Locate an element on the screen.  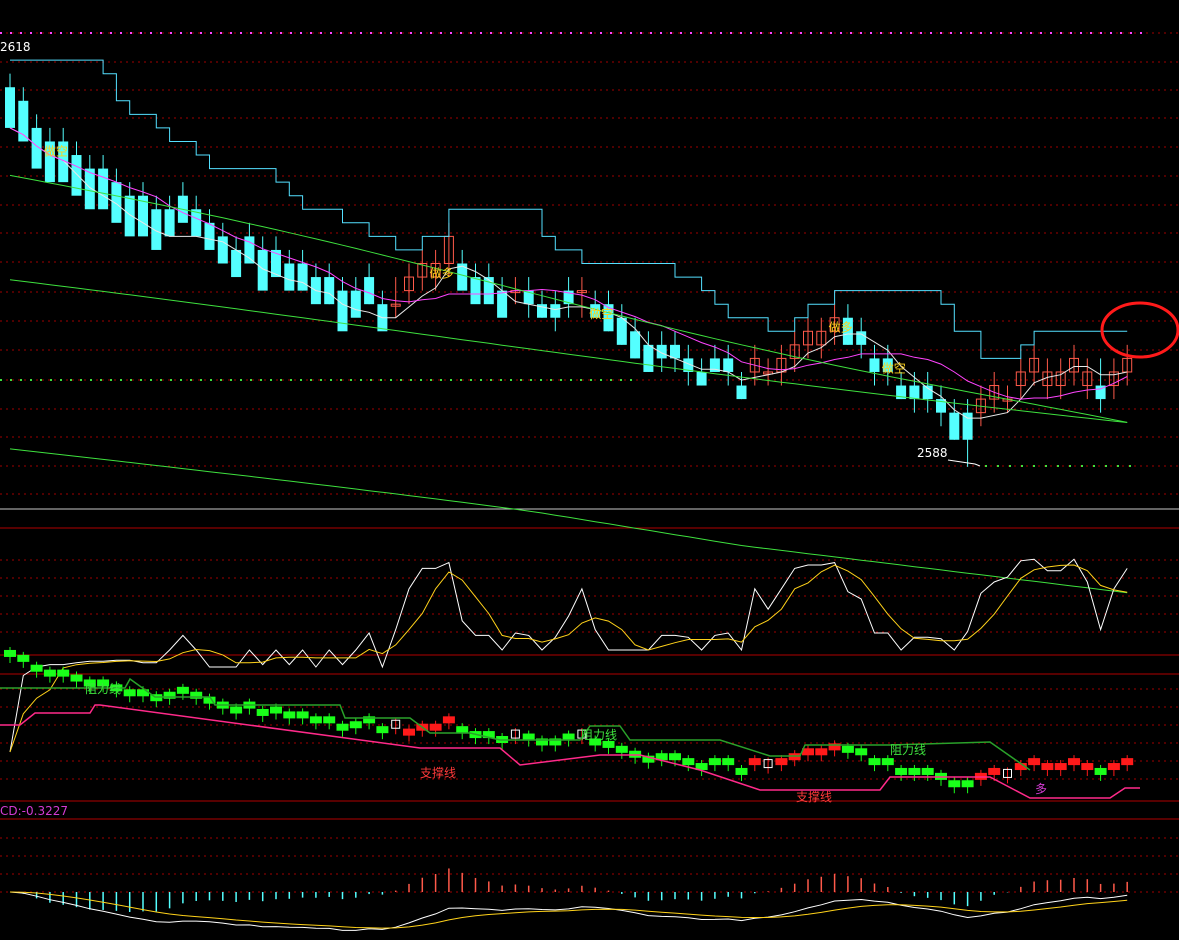
macd-value-label: CD:-0.3227 is located at coordinates (34, 811).